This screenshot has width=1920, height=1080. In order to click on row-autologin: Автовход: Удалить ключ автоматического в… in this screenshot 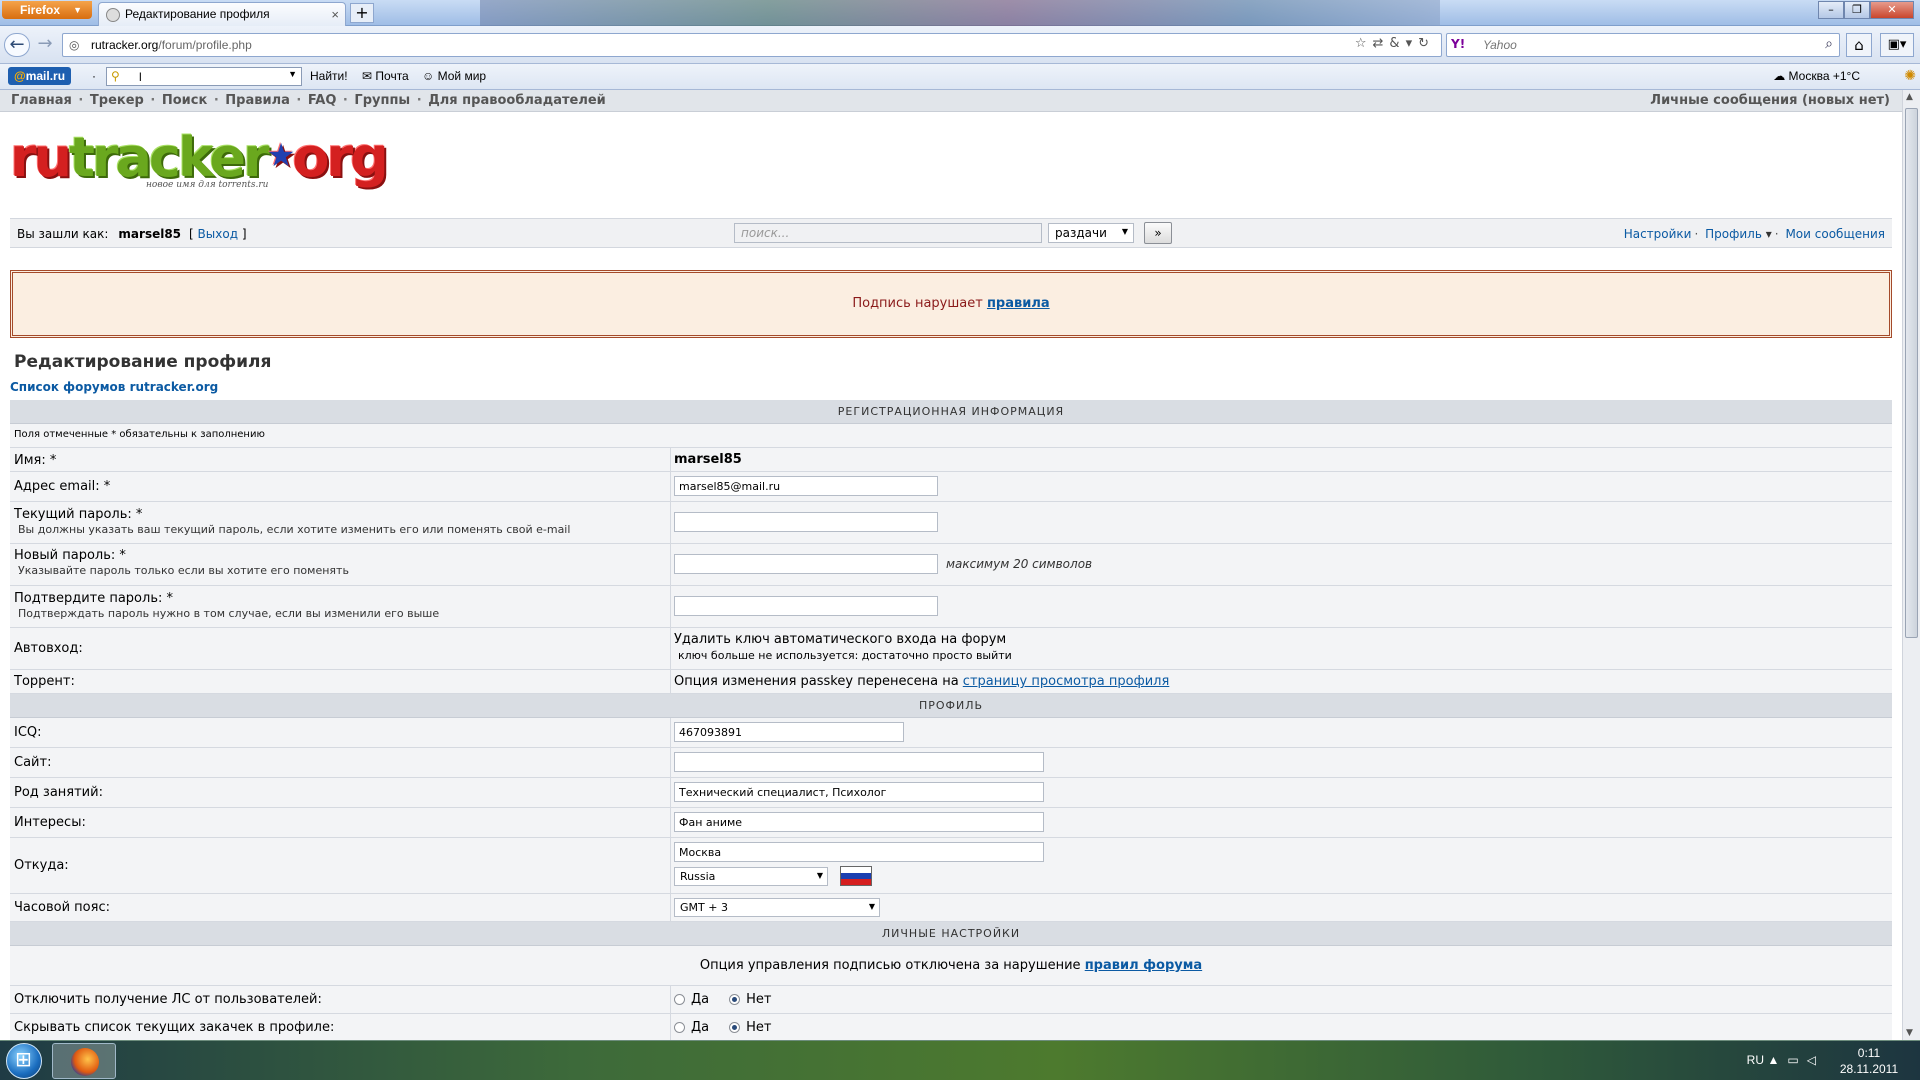, I will do `click(951, 649)`.